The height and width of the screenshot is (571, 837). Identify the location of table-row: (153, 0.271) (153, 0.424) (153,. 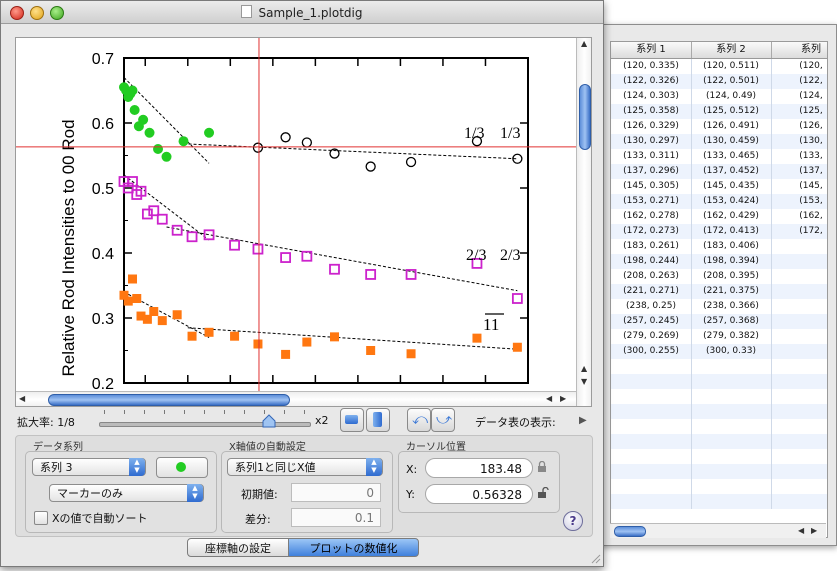
(719, 201).